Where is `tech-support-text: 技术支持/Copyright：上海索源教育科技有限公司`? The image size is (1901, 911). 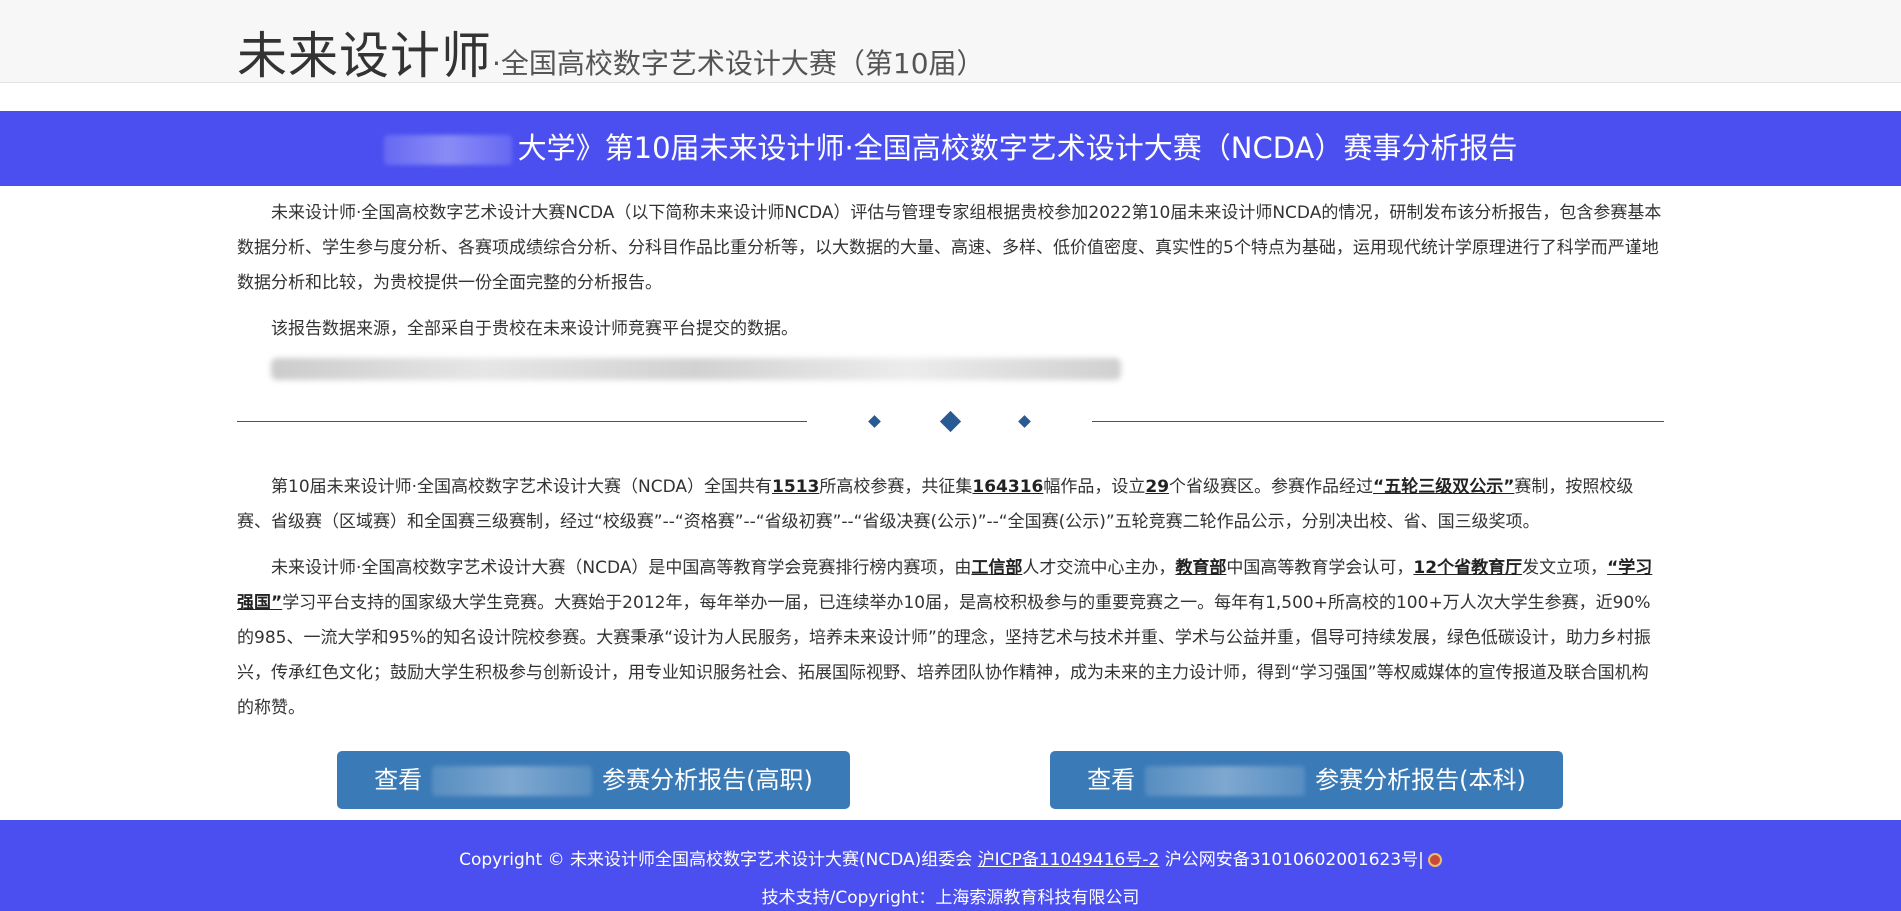 tech-support-text: 技术支持/Copyright：上海索源教育科技有限公司 is located at coordinates (950, 898).